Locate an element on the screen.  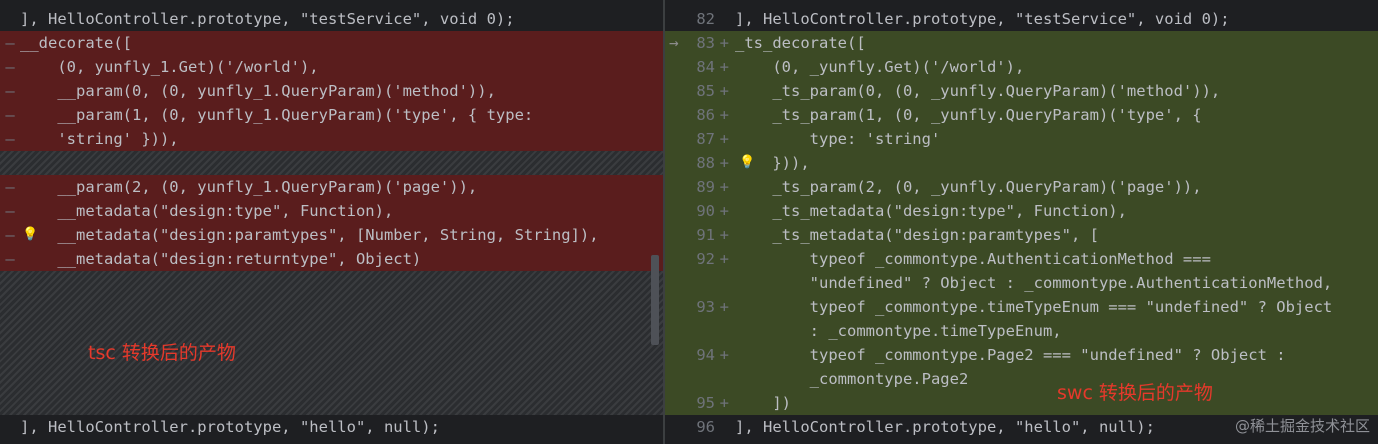
line-gutter: 94 + is located at coordinates (700, 355).